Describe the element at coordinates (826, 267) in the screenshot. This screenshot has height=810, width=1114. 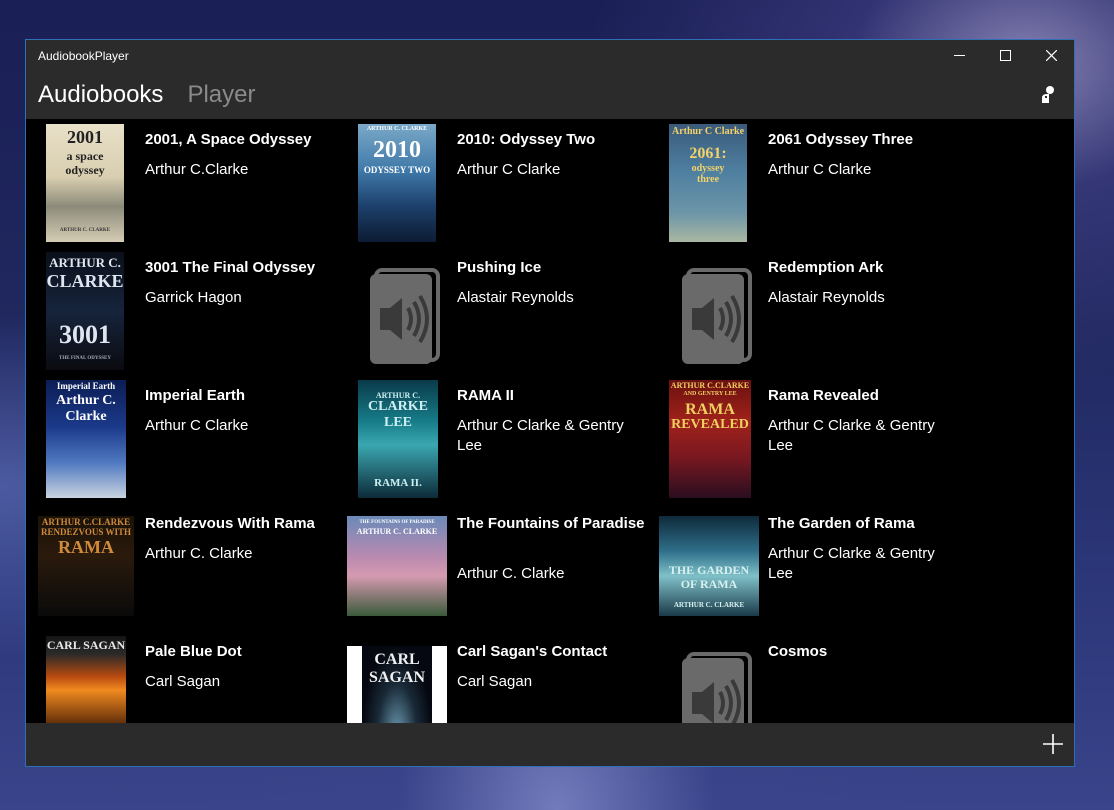
I see `book-title: Redemption Ark` at that location.